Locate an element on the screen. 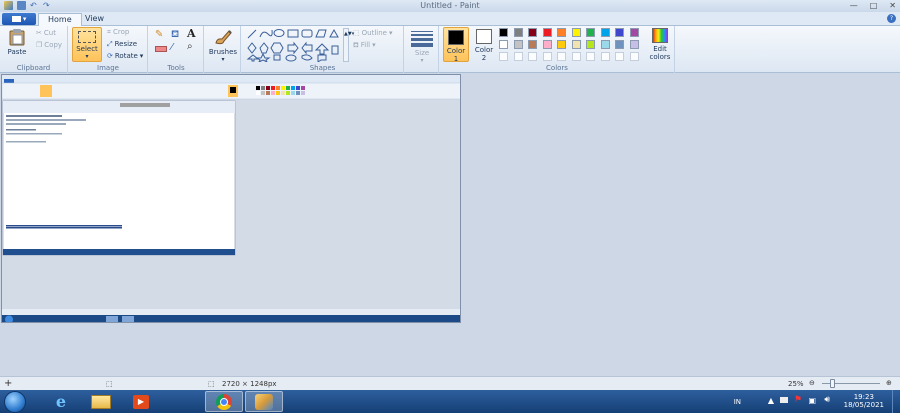 The width and height of the screenshot is (900, 413). show-desktop-button is located at coordinates (896, 401).